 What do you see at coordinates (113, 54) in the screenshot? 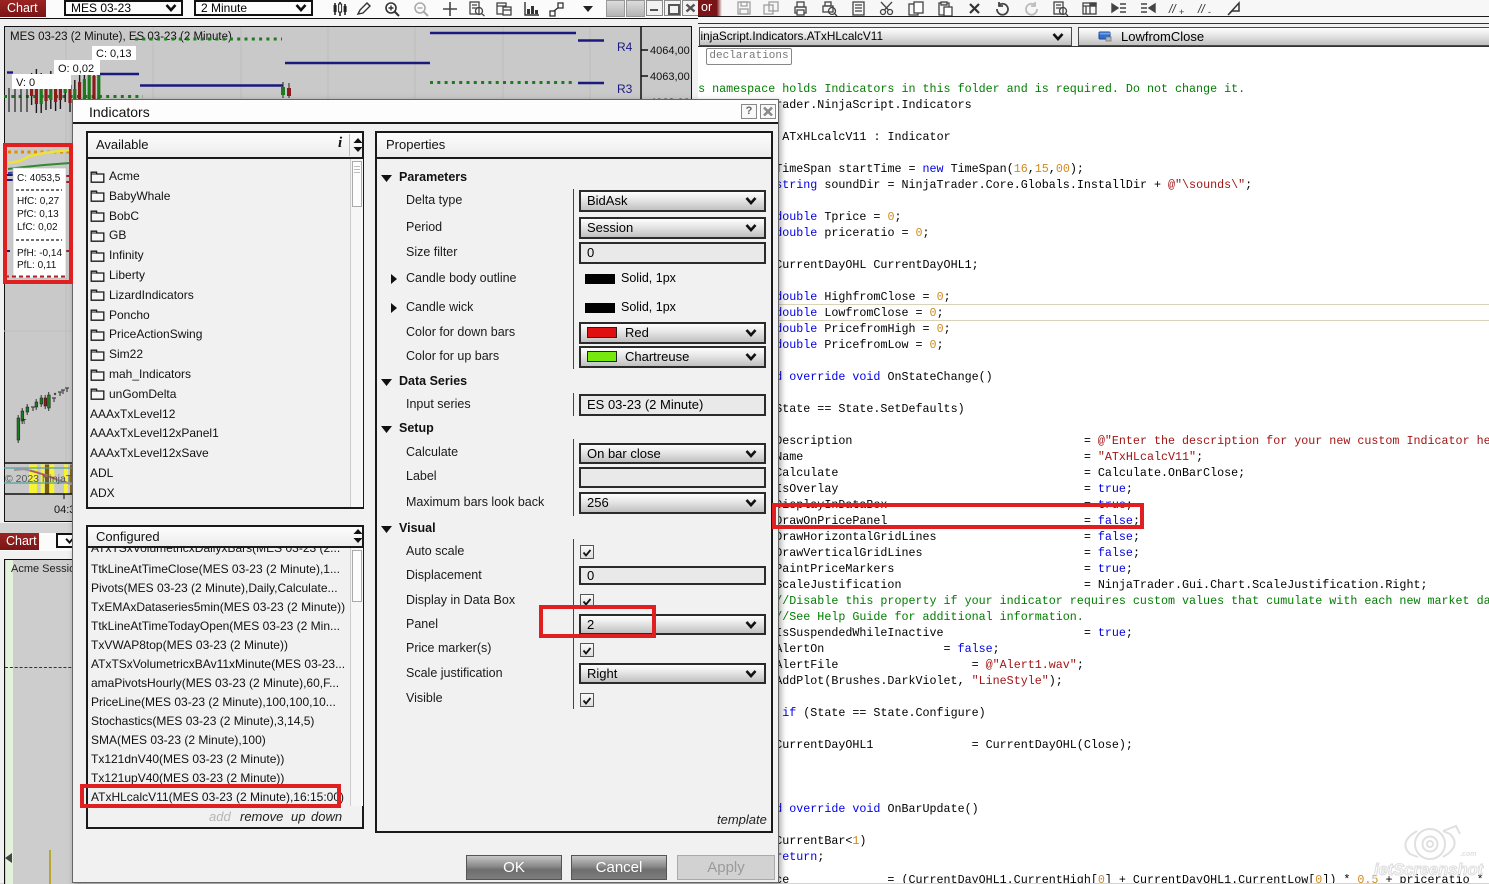
I see `svg-text: C: 0,13` at bounding box center [113, 54].